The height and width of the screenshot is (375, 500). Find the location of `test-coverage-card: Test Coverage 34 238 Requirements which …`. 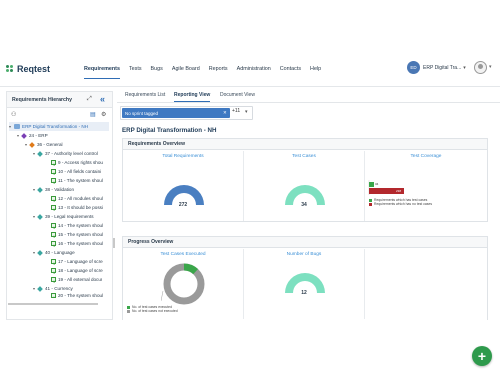

test-coverage-card: Test Coverage 34 238 Requirements which … is located at coordinates (426, 186).